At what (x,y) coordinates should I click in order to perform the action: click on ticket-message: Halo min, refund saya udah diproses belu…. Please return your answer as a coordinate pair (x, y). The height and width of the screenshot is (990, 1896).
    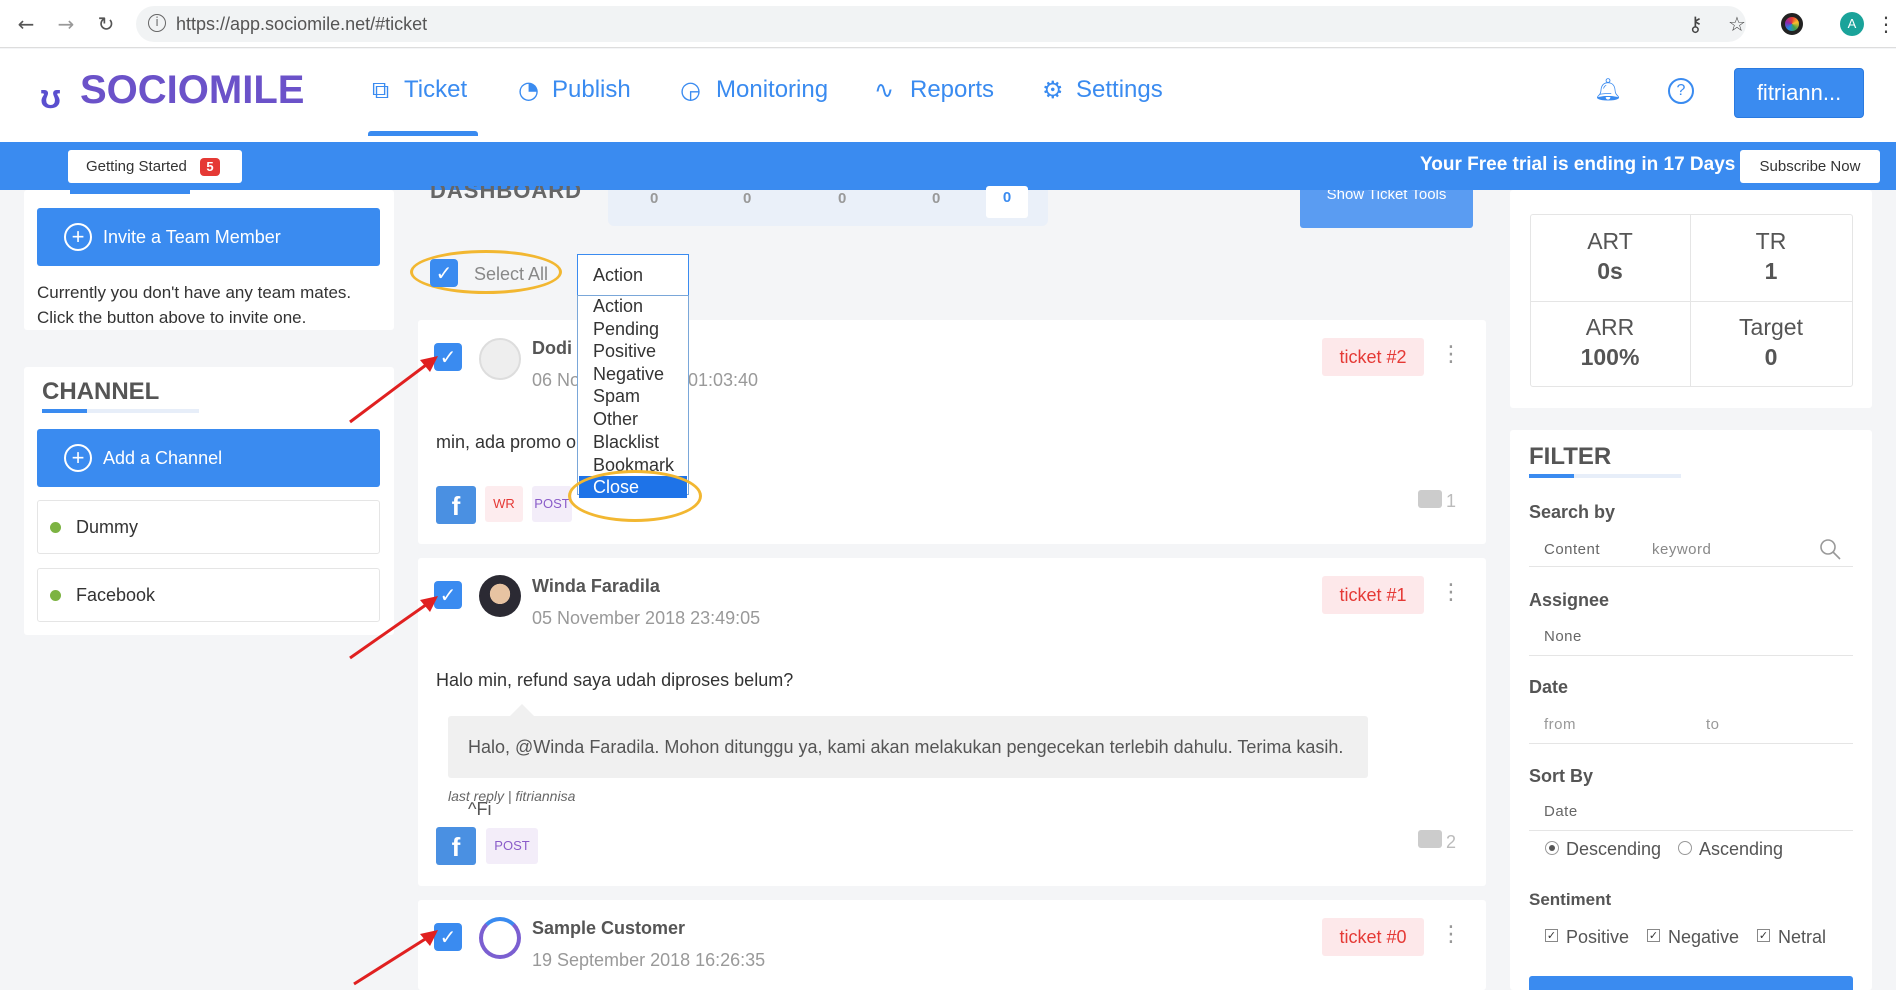
    Looking at the image, I should click on (615, 680).